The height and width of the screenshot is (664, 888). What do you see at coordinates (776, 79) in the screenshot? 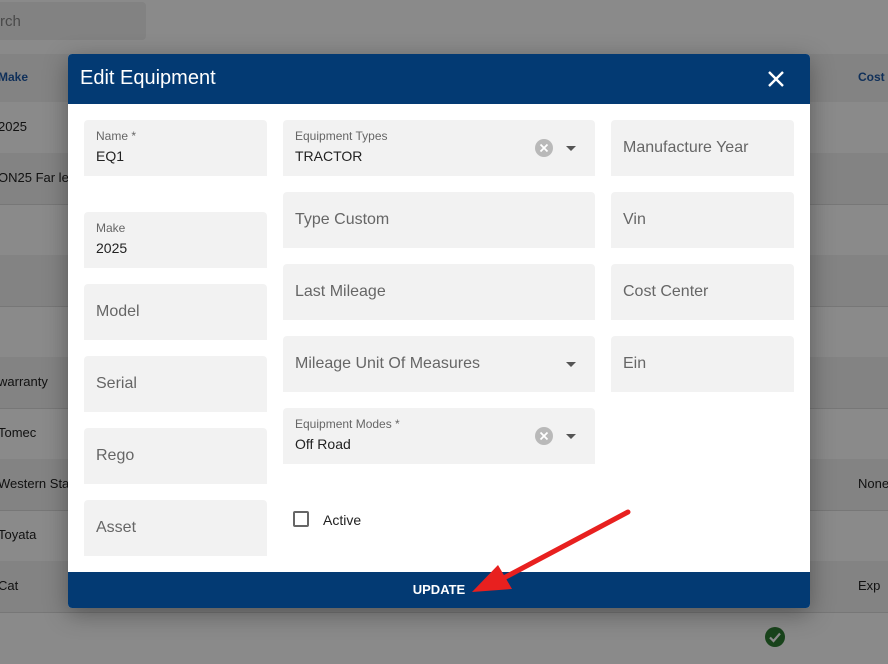
I see `close-icon` at bounding box center [776, 79].